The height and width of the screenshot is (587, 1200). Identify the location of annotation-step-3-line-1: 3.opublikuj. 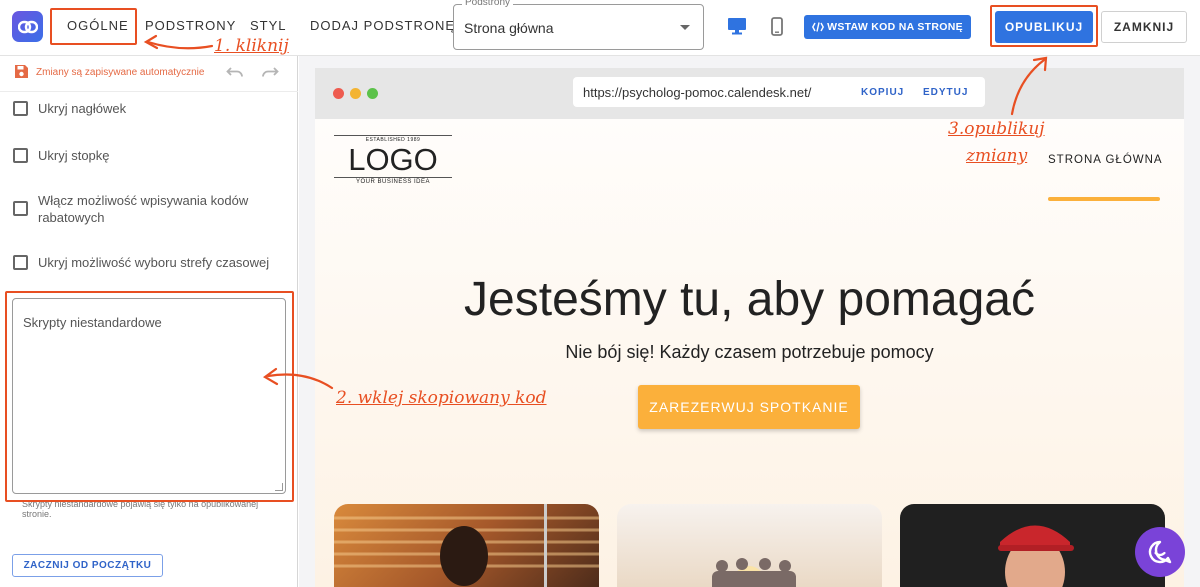
(996, 129).